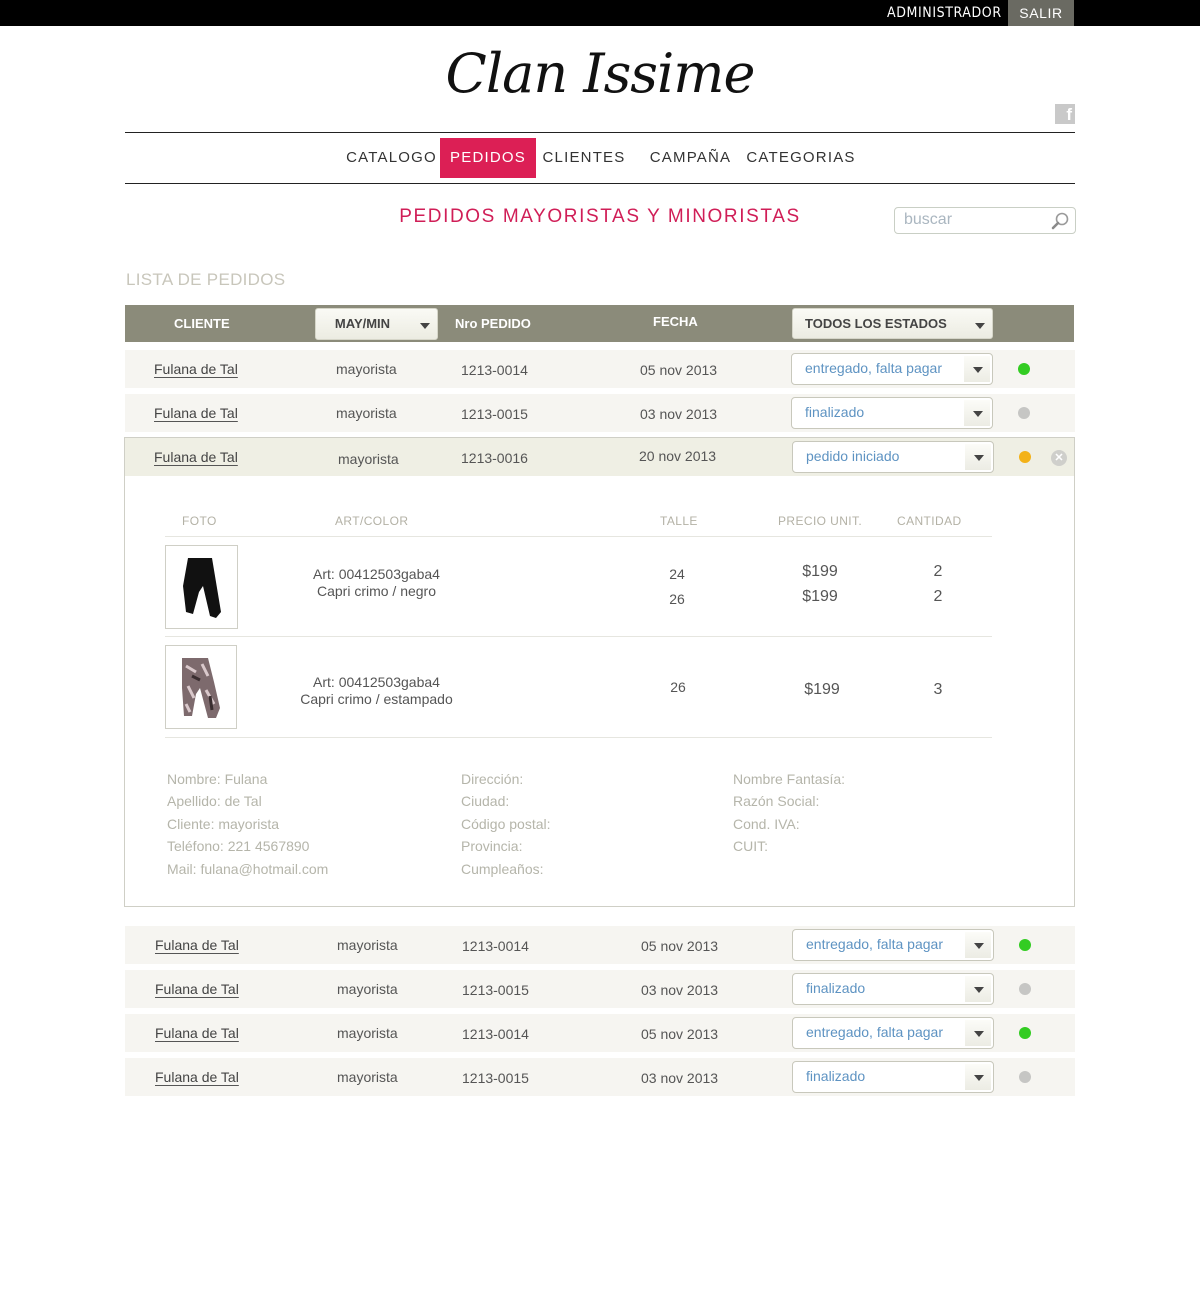 Image resolution: width=1200 pixels, height=1300 pixels. I want to click on search-icon, so click(1060, 220).